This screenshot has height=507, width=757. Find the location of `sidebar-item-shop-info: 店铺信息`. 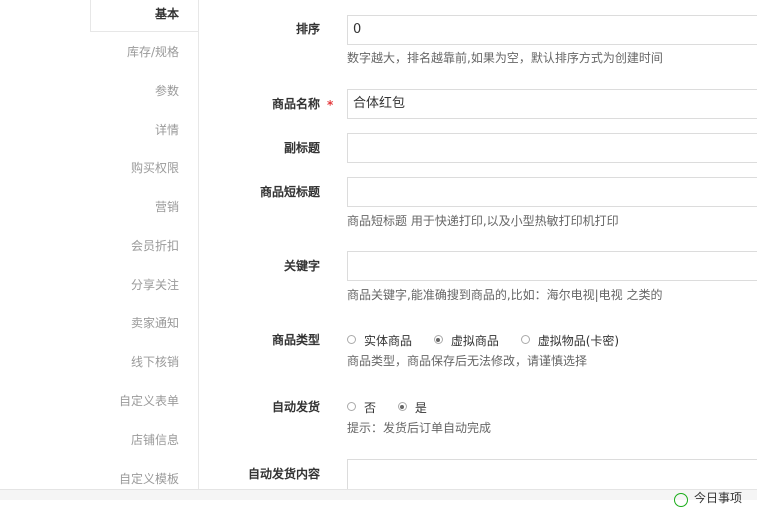

sidebar-item-shop-info: 店铺信息 is located at coordinates (155, 440).